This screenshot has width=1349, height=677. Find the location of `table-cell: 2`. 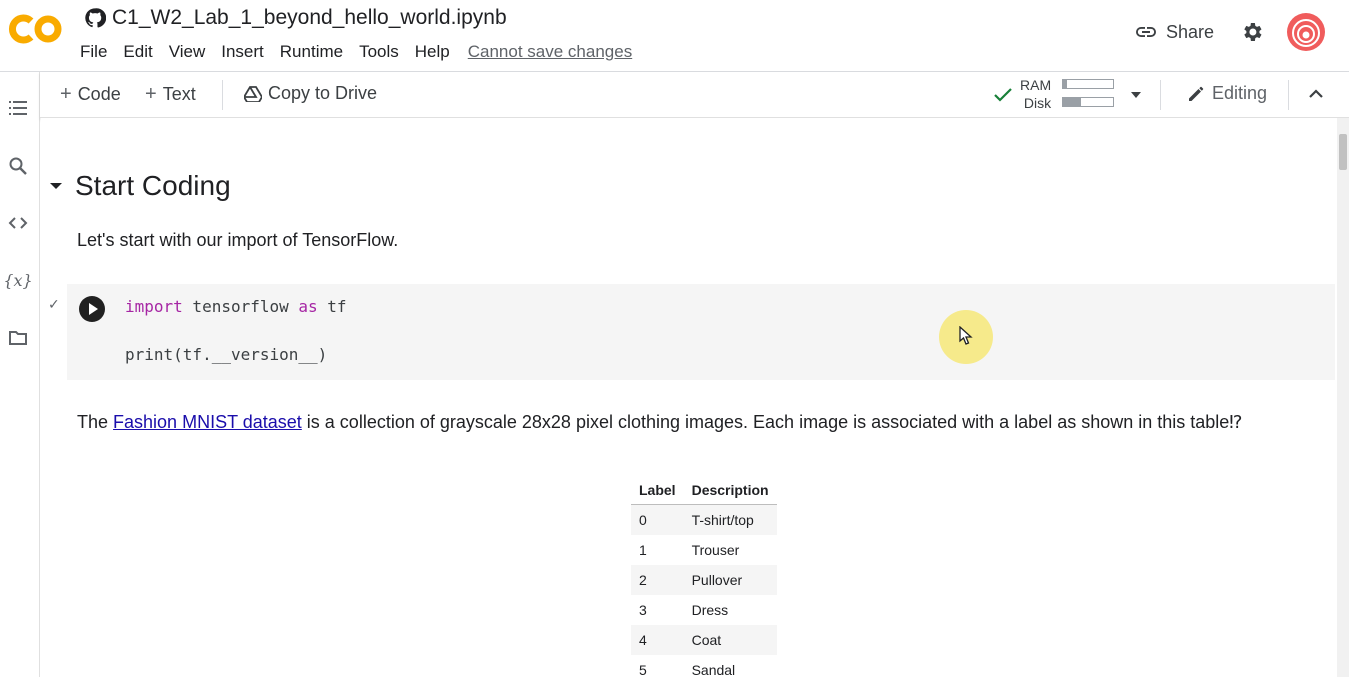

table-cell: 2 is located at coordinates (657, 579).